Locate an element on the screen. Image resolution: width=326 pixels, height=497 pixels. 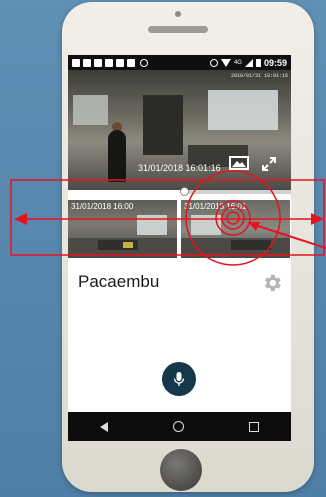
camera-scene-person is located at coordinates (117, 156).